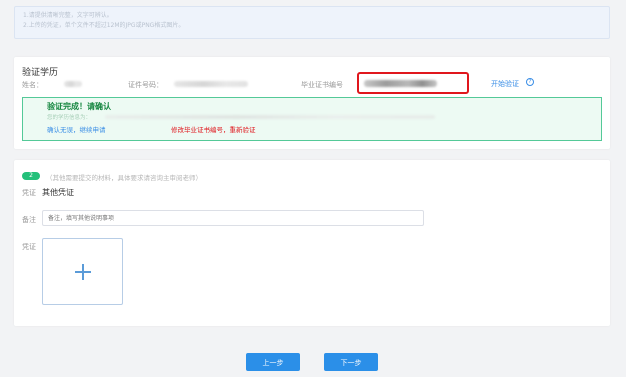 The height and width of the screenshot is (377, 626). What do you see at coordinates (322, 85) in the screenshot?
I see `certificate-number-label: 毕业证书编号` at bounding box center [322, 85].